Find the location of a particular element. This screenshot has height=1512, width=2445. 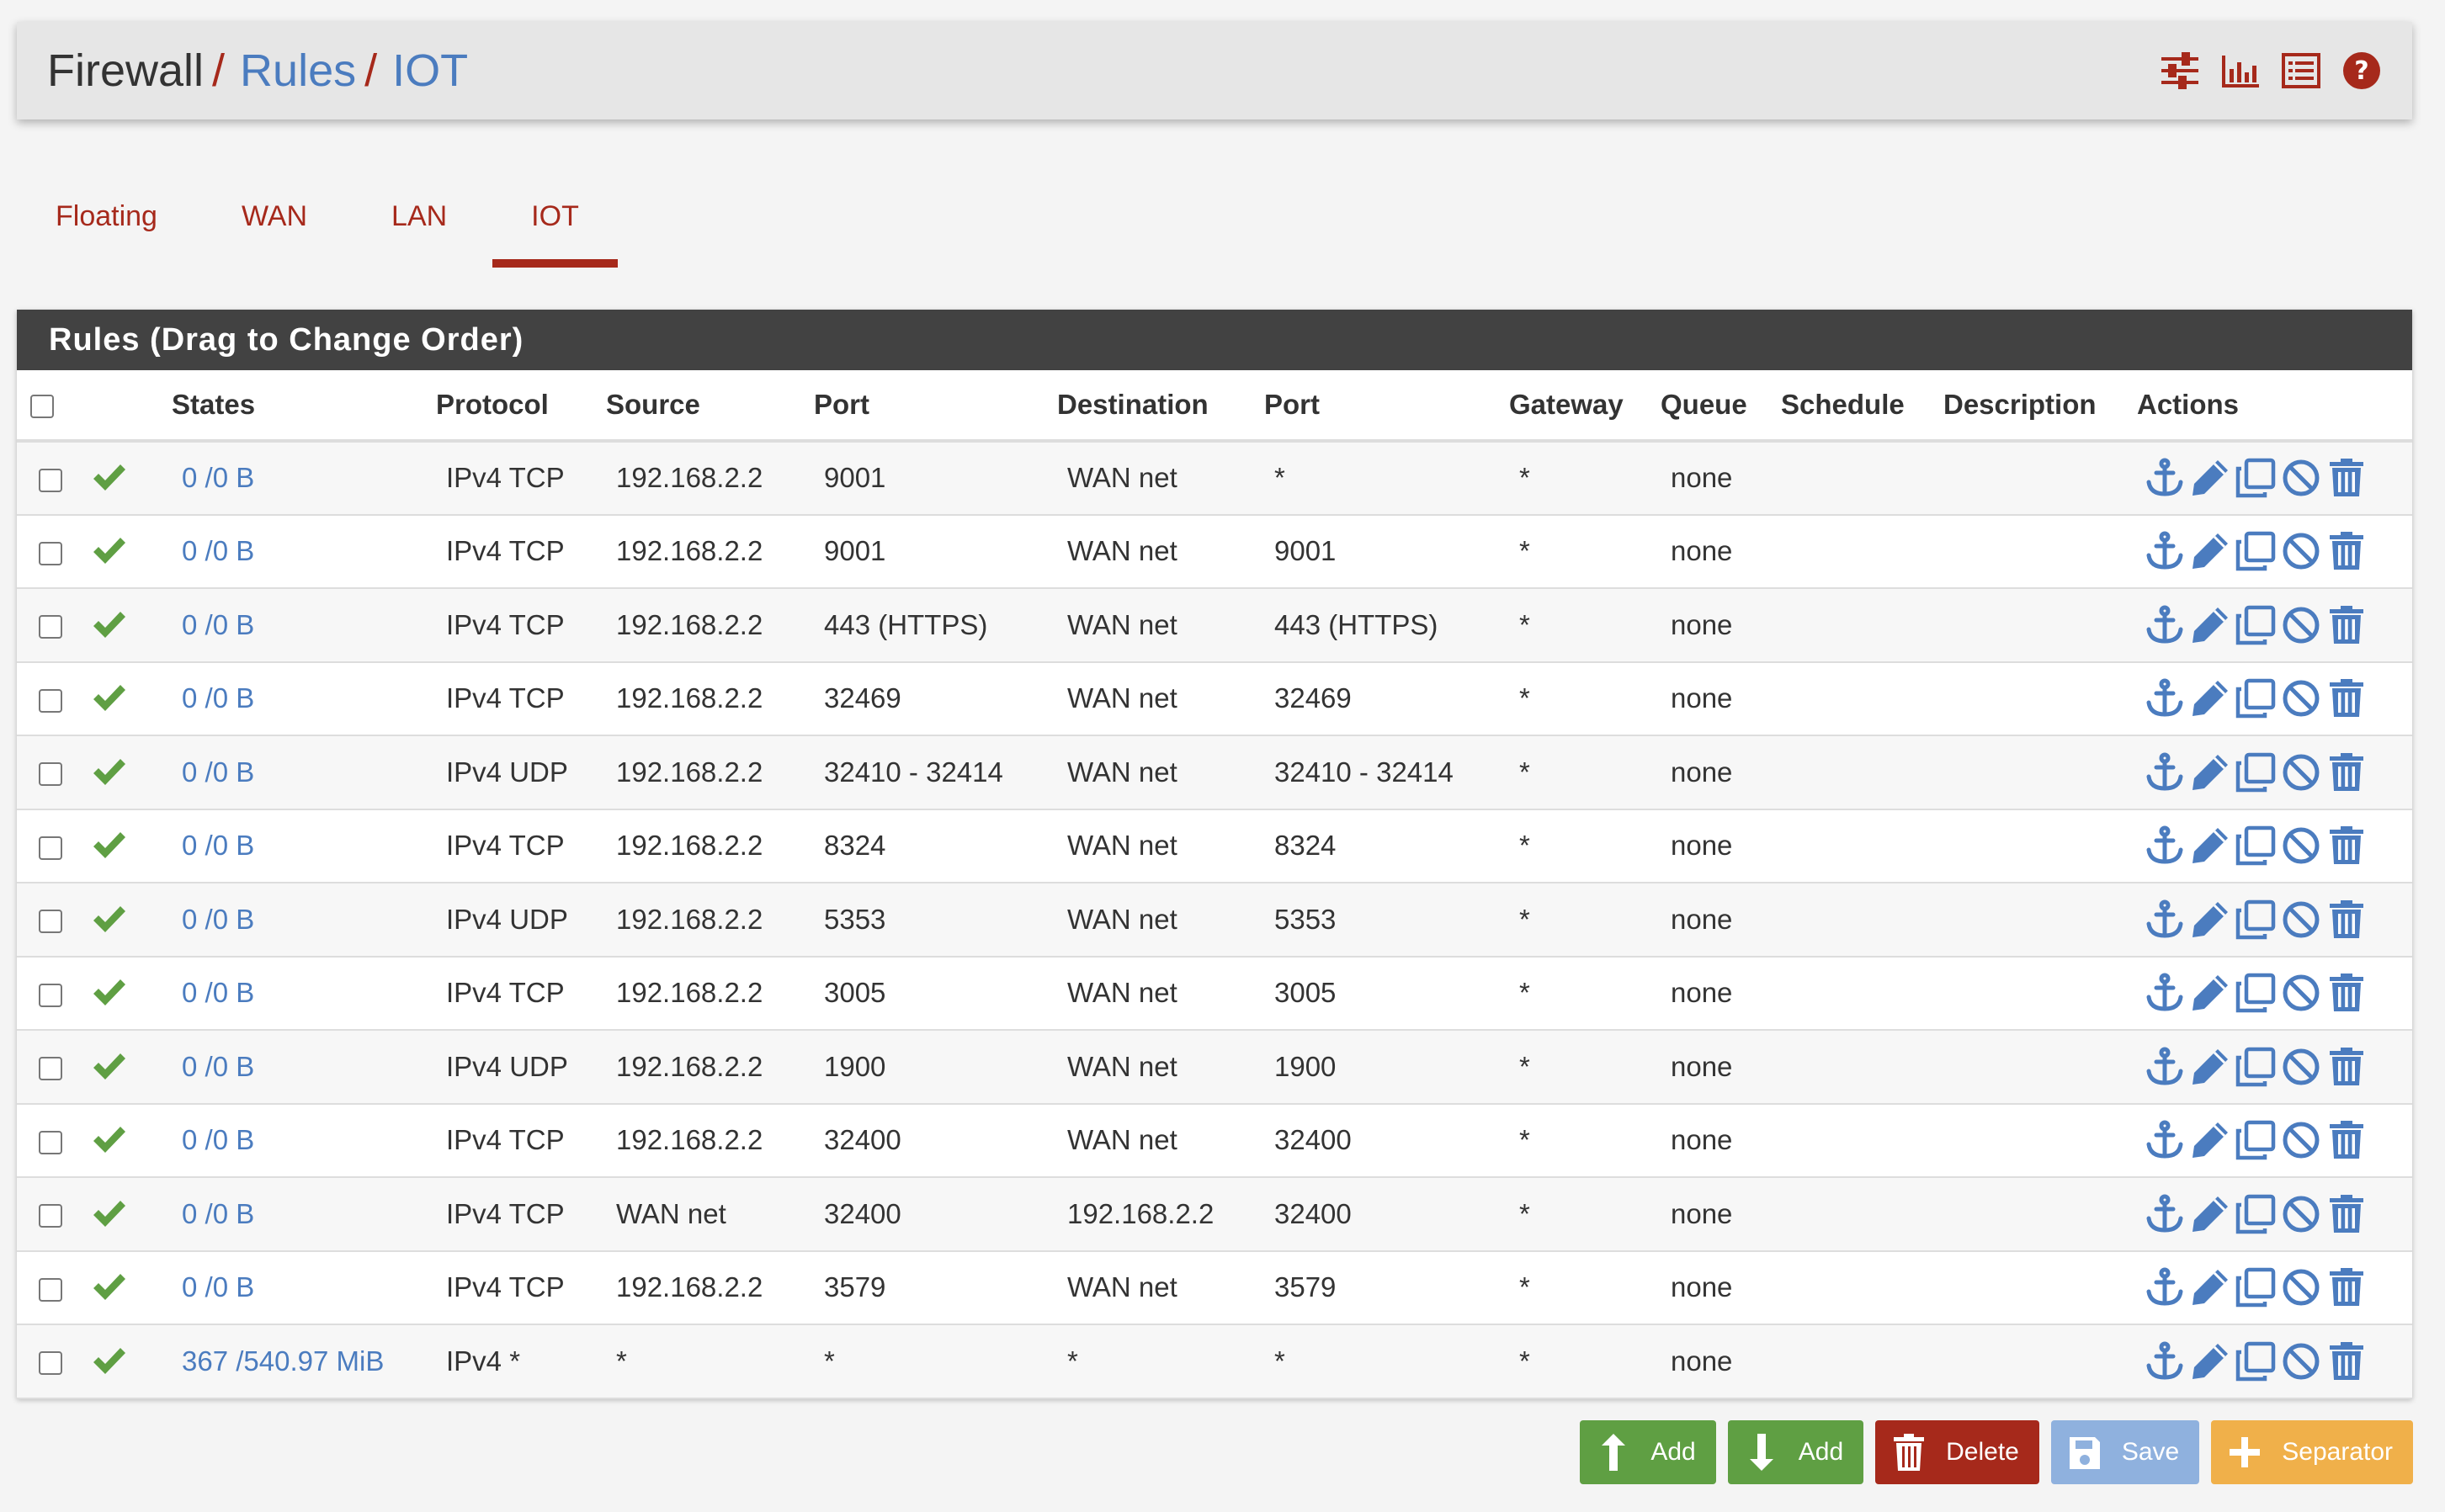

table-row: 367 /540.97 MiB IPv4 * * * * * * none is located at coordinates (1214, 1361).